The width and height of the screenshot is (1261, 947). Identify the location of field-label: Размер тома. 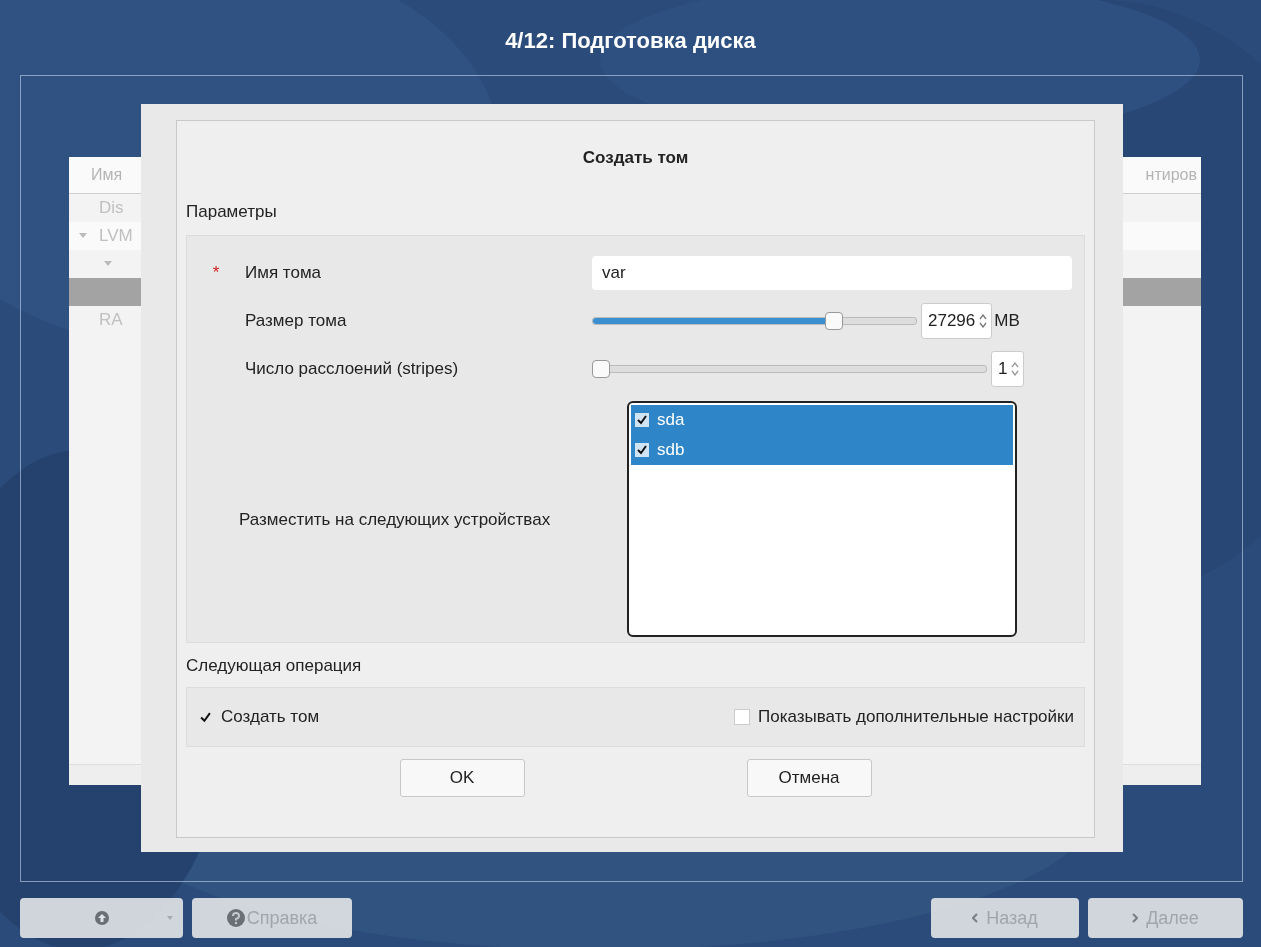
(296, 321).